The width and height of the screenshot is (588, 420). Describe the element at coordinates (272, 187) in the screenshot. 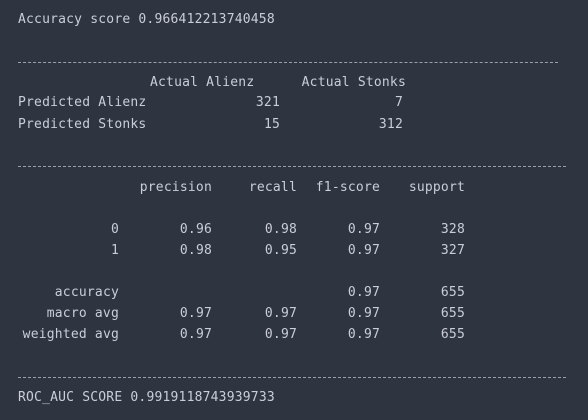

I see `header-recall: recall` at that location.